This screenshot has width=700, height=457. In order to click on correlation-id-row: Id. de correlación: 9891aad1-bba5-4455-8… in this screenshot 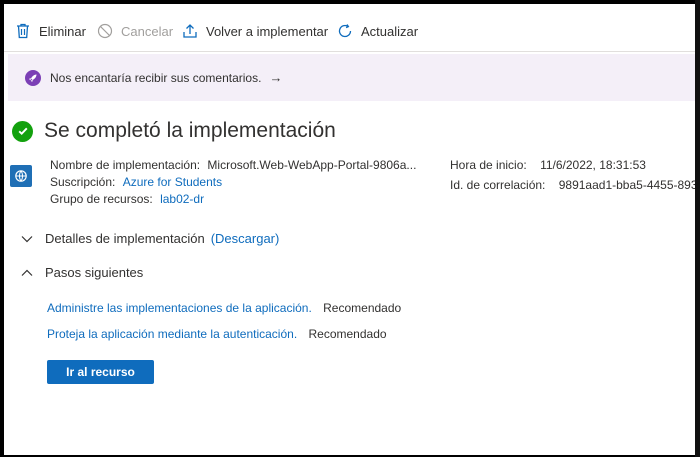, I will do `click(572, 185)`.